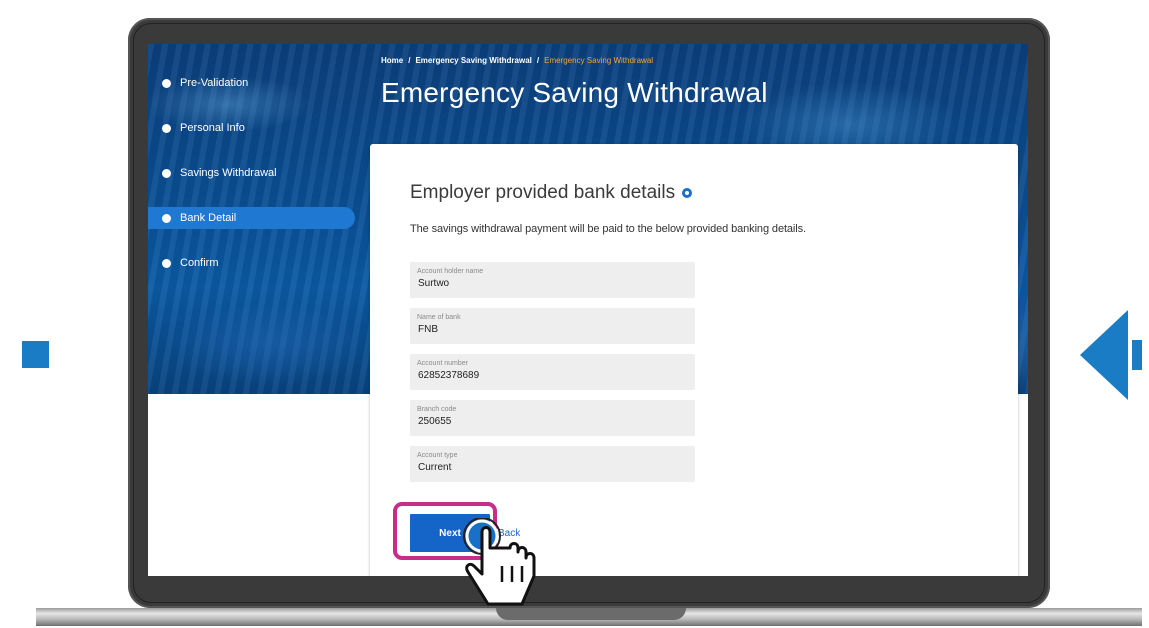  What do you see at coordinates (253, 83) in the screenshot?
I see `step-pre-validation: Pre-Validation` at bounding box center [253, 83].